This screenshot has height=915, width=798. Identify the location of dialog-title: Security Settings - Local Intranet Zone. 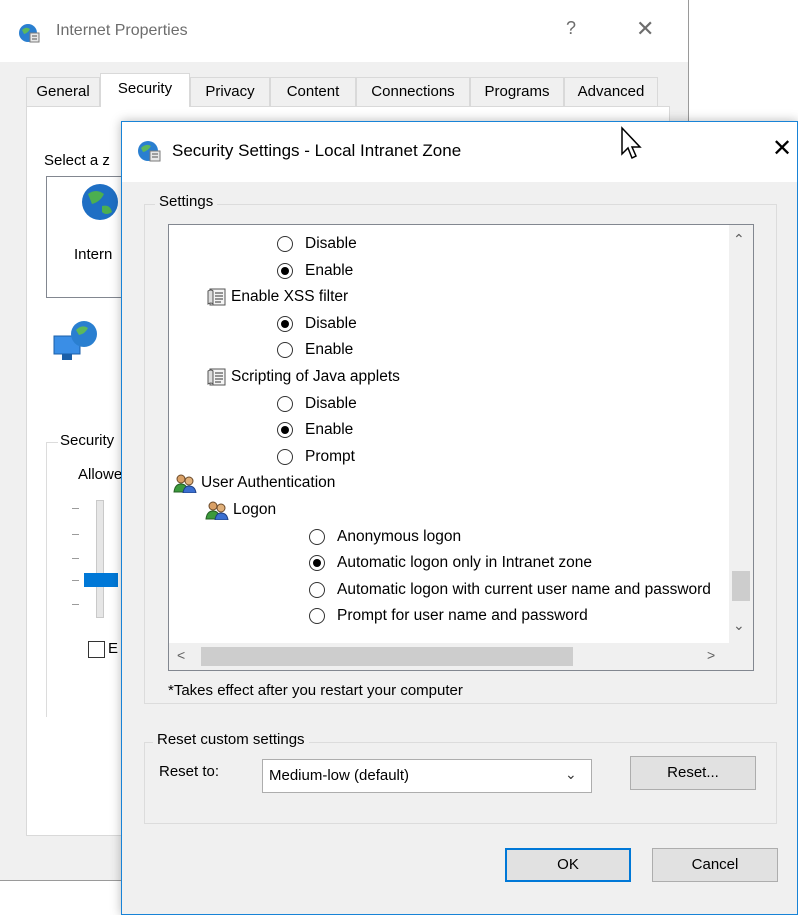
(317, 150).